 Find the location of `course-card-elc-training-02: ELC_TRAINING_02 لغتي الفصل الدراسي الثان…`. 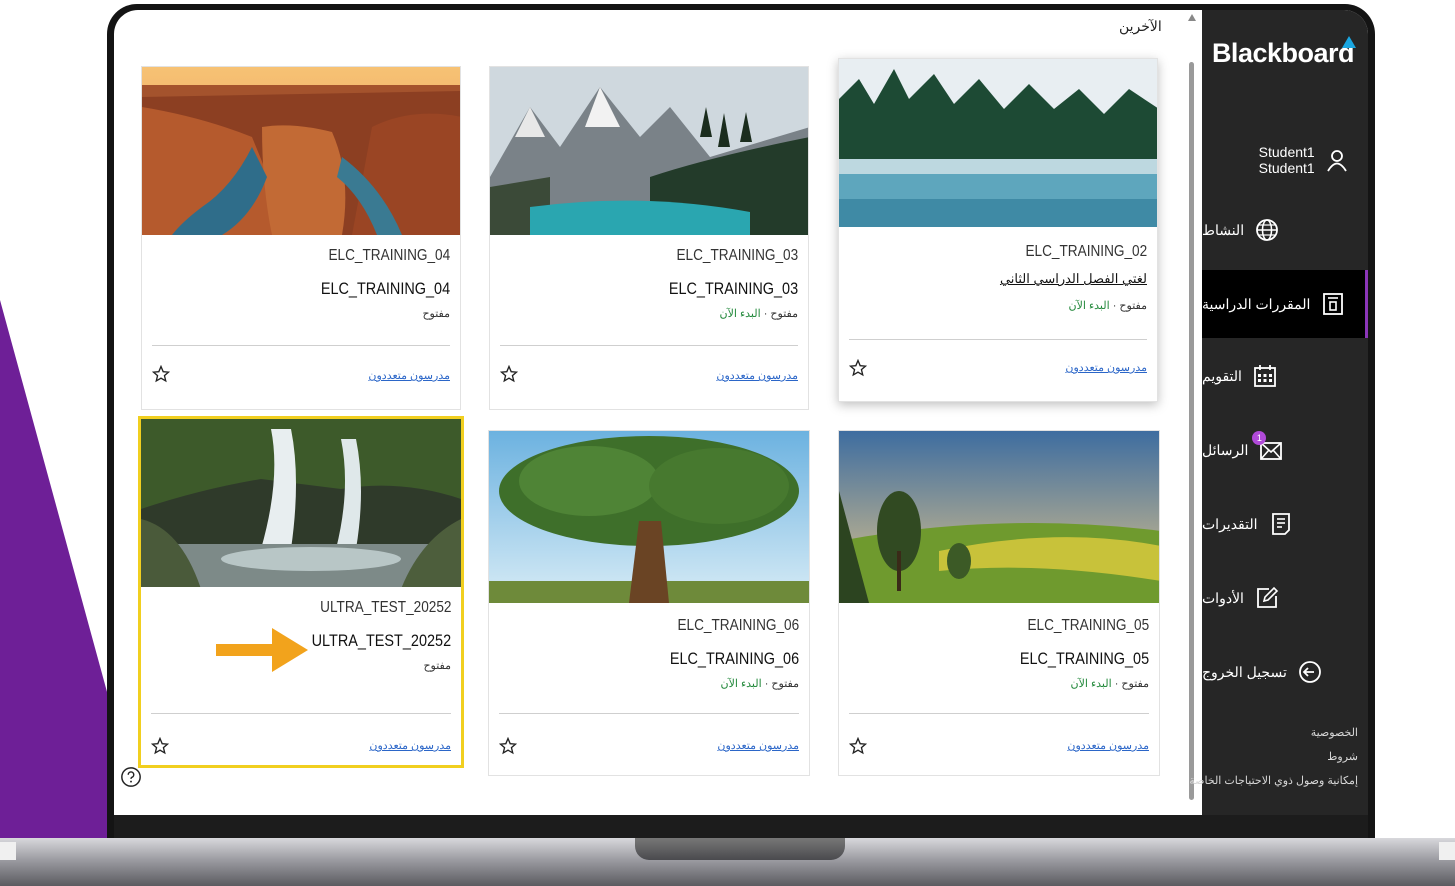

course-card-elc-training-02: ELC_TRAINING_02 لغتي الفصل الدراسي الثان… is located at coordinates (998, 230).